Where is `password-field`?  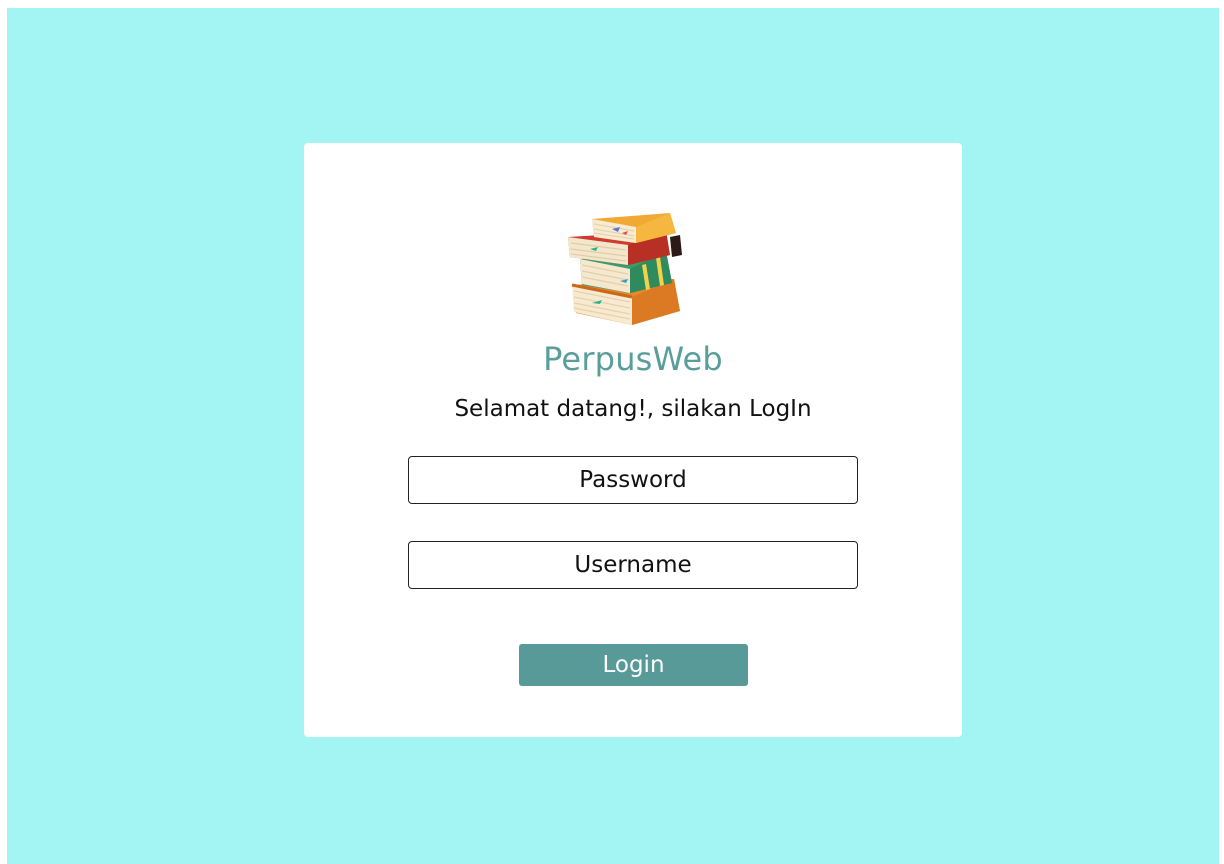
password-field is located at coordinates (633, 480).